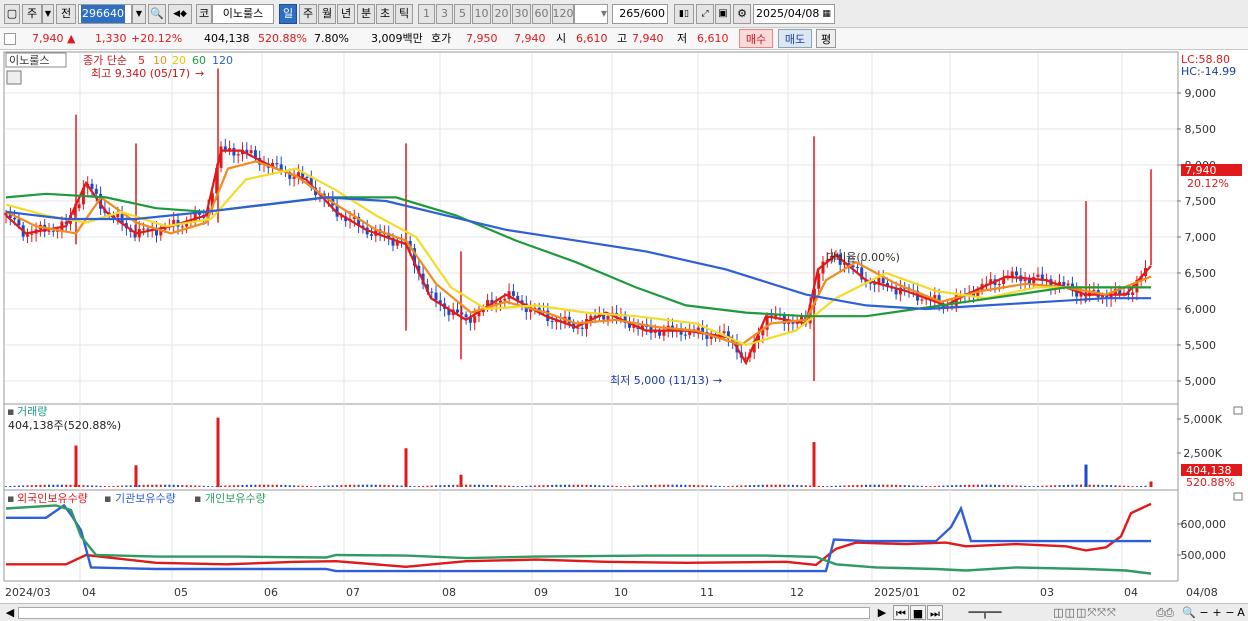 The height and width of the screenshot is (621, 1248). Describe the element at coordinates (1201, 170) in the screenshot. I see `last-price-tag: 7,940` at that location.